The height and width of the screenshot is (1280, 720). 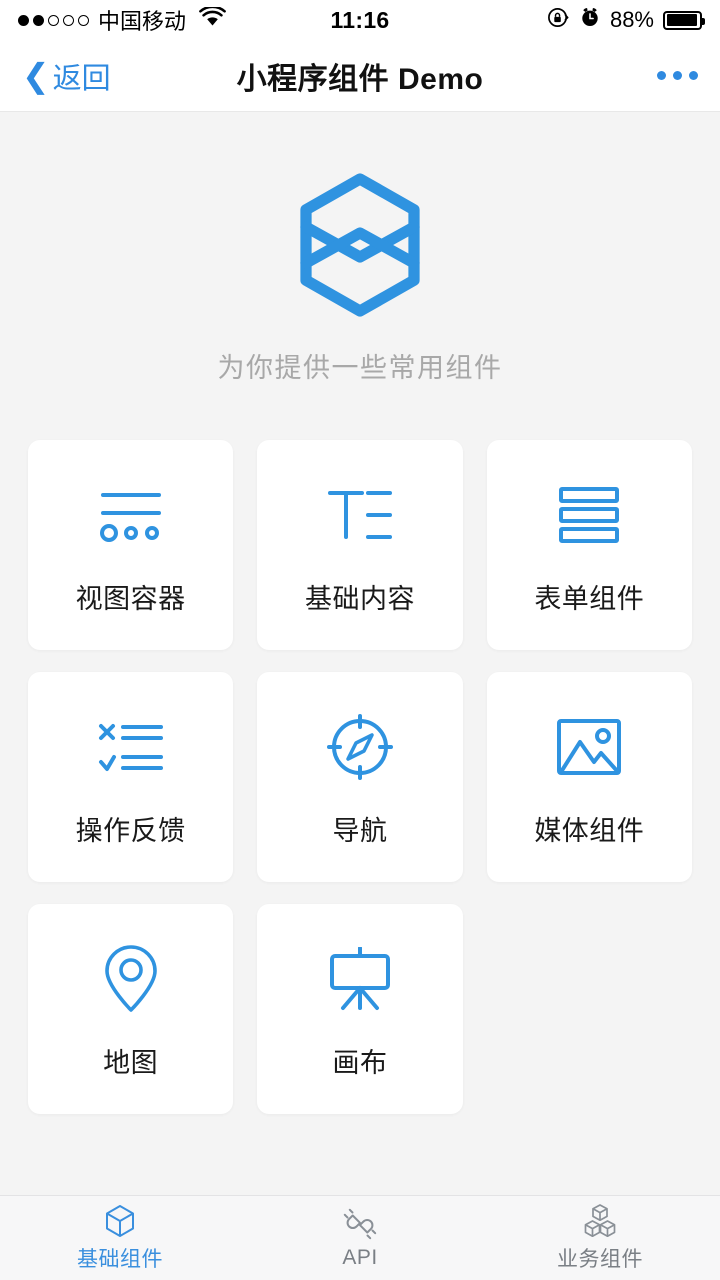 I want to click on grid-card-basic-content: 基础内容, so click(x=360, y=545).